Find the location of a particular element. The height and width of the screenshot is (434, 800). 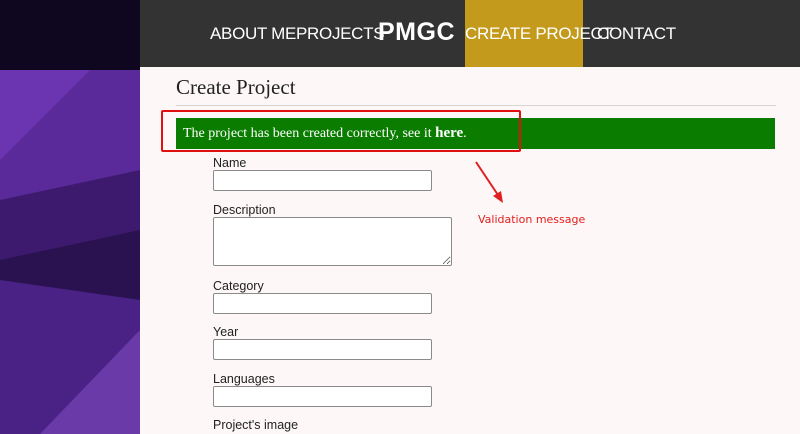

project-image-label: Project's image is located at coordinates (256, 425).